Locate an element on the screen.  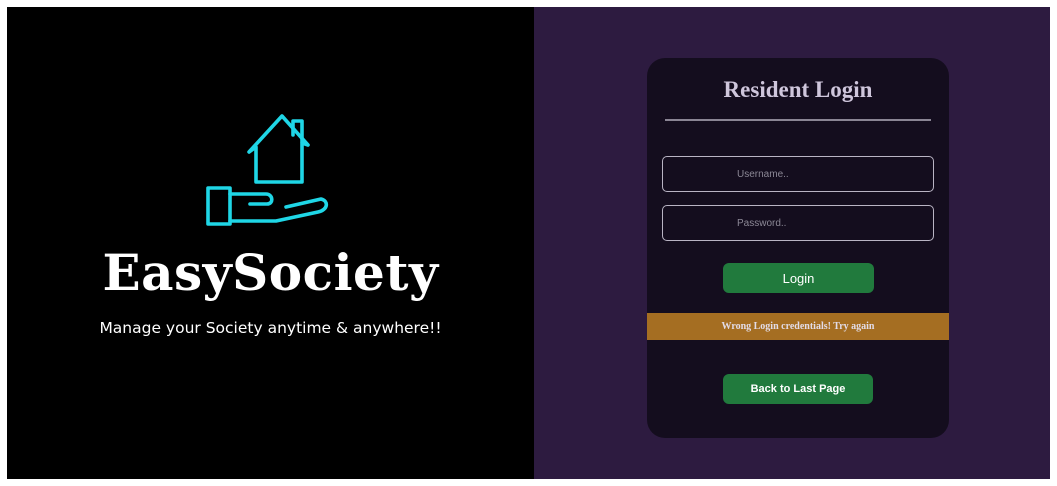
house-in-hand-icon is located at coordinates (267, 170).